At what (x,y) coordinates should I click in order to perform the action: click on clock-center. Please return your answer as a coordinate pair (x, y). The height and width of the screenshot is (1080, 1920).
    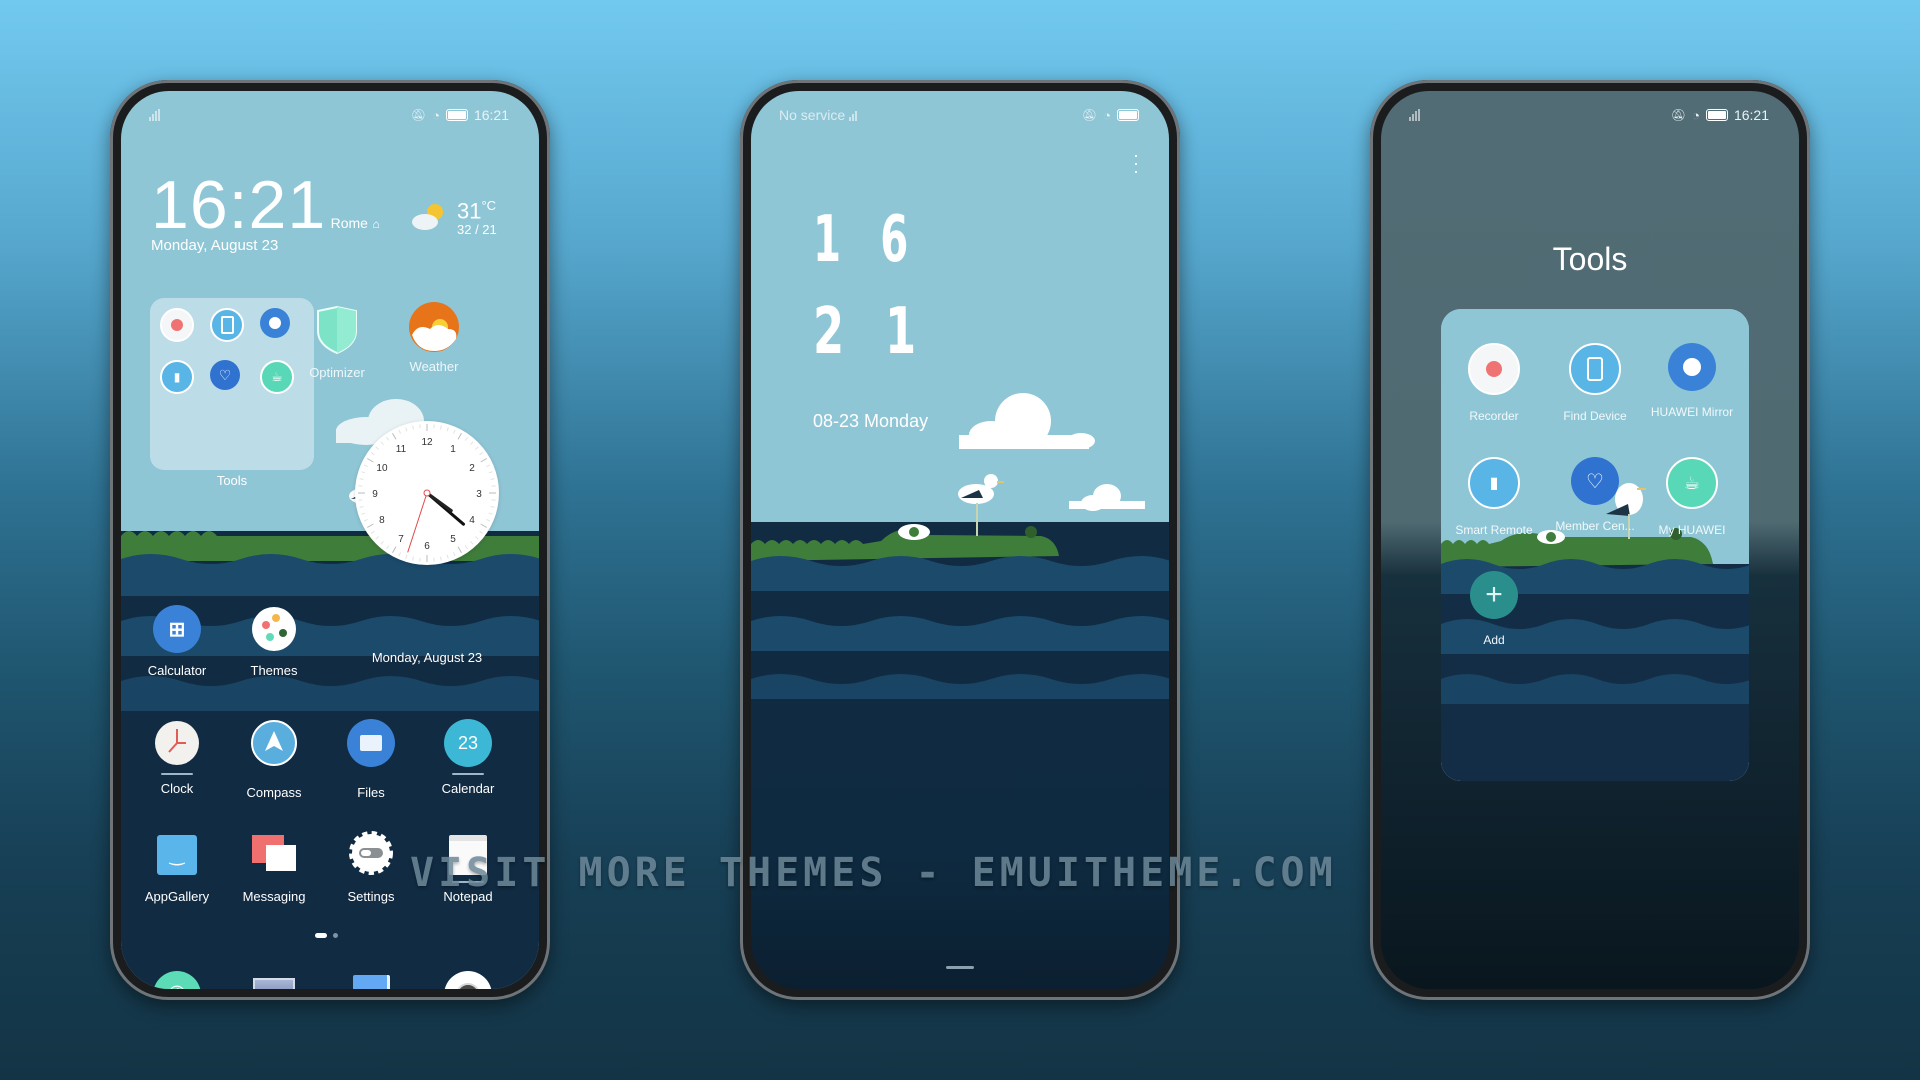
    Looking at the image, I should click on (427, 493).